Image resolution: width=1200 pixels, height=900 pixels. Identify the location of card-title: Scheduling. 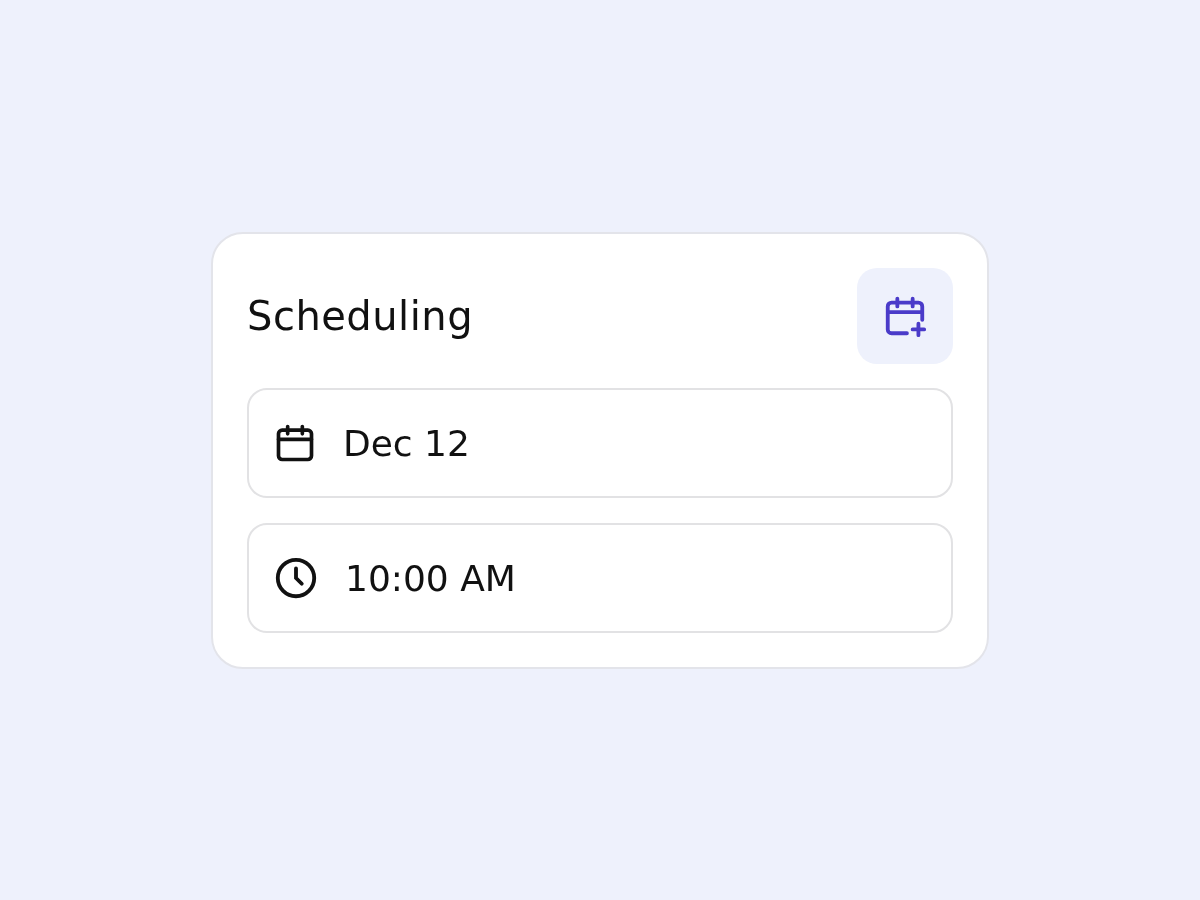
(360, 316).